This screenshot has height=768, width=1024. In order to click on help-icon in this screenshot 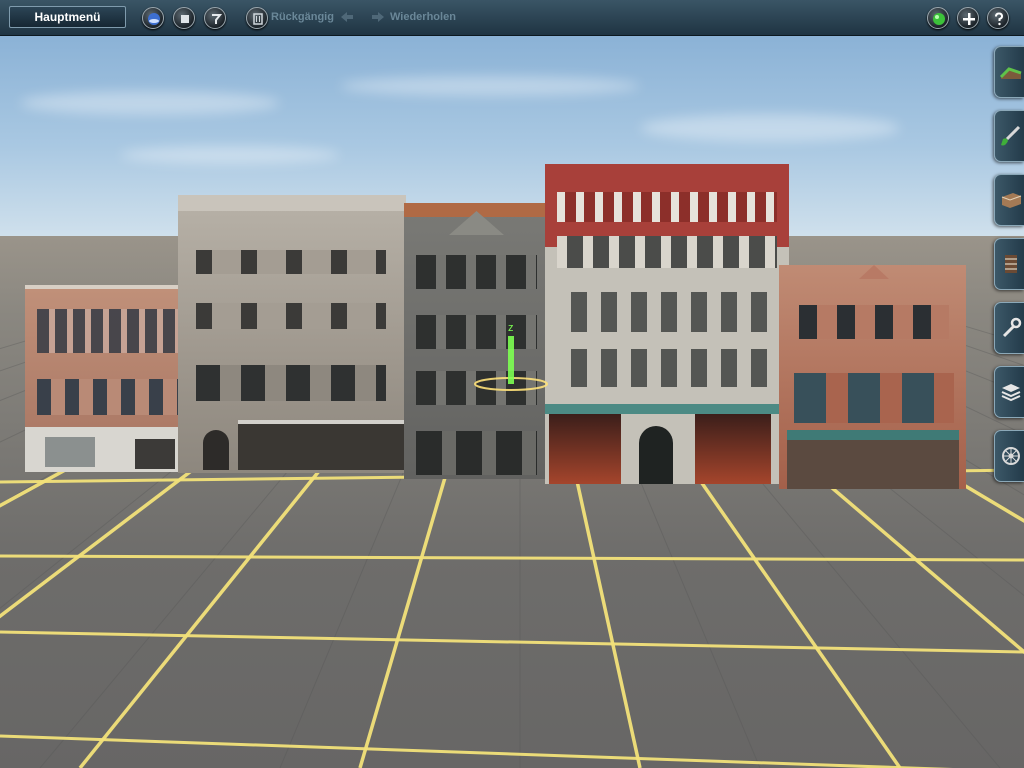, I will do `click(999, 19)`.